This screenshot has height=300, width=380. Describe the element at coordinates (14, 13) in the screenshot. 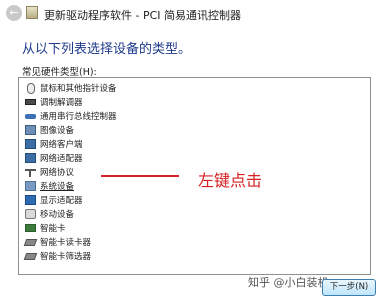

I see `back-arrow-icon: ←` at that location.